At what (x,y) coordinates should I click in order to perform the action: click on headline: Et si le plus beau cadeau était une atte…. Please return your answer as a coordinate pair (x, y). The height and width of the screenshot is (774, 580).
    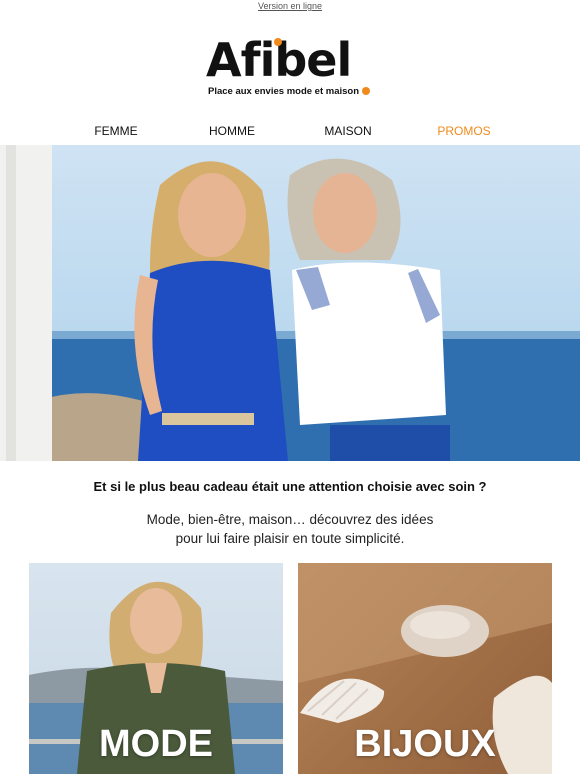
    Looking at the image, I should click on (290, 486).